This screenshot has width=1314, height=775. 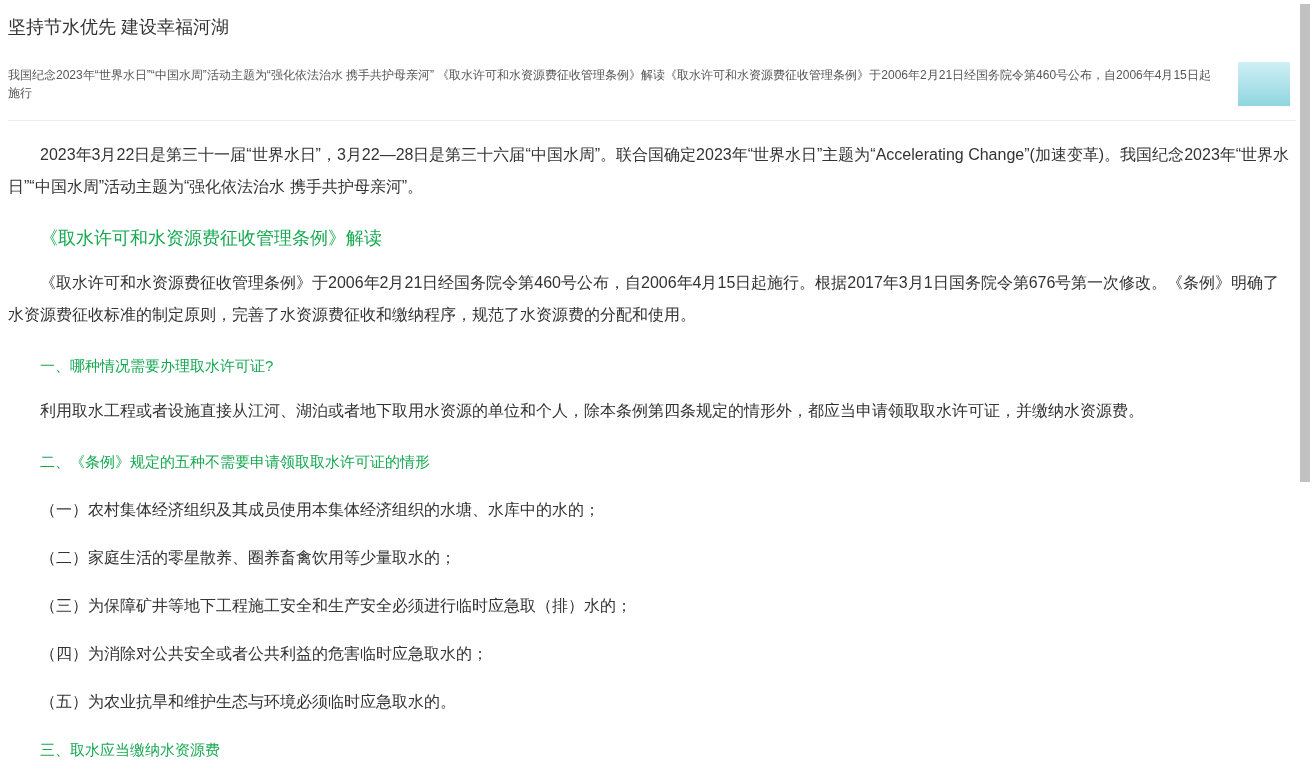 I want to click on body-paragraph: 利用取水工程或者设施直接从江河、湖泊或者地下取用水资源的单位和个人，除本条例第四条规定的情形外，都应当申请领取取水许可证，并缴纳水资源费。, so click(x=592, y=411).